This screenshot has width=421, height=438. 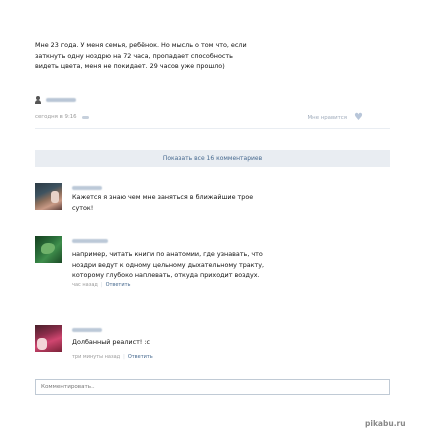 I want to click on comment-meta: час назад | Ответить, so click(x=101, y=285).